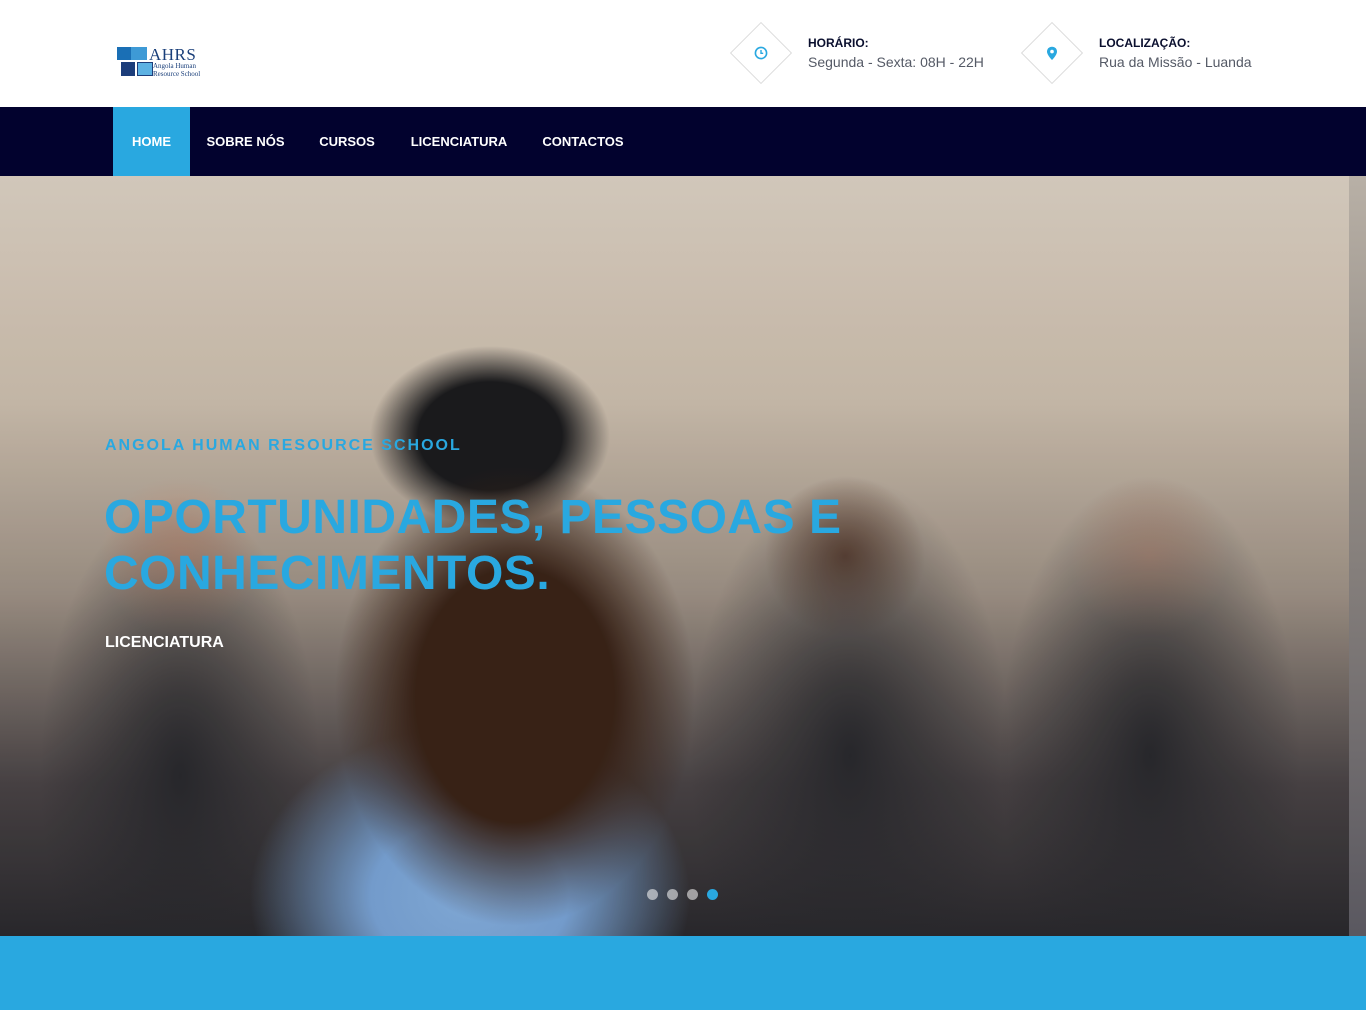  Describe the element at coordinates (283, 445) in the screenshot. I see `hero-kicker: ANGOLA HUMAN RESOURCE SCHOOL` at that location.